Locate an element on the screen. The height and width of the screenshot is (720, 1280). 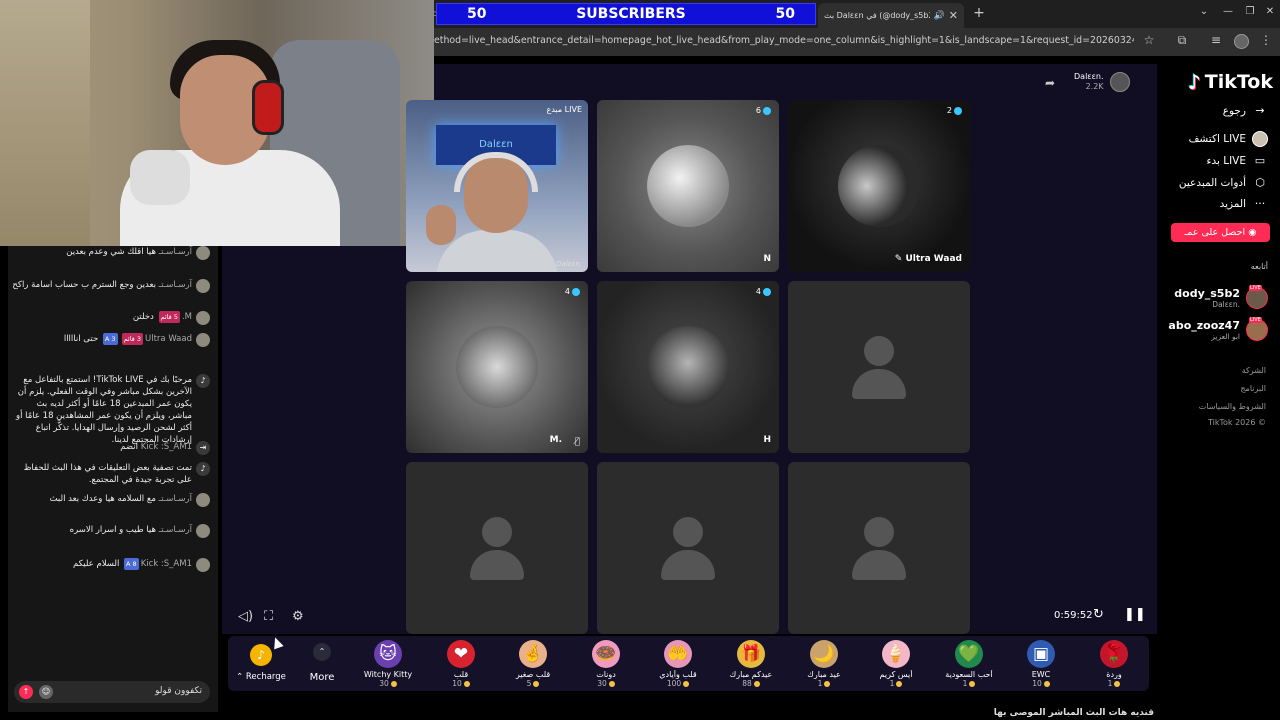
gift-item: 🤲 قلب وأيادي 100 is located at coordinates (678, 664).